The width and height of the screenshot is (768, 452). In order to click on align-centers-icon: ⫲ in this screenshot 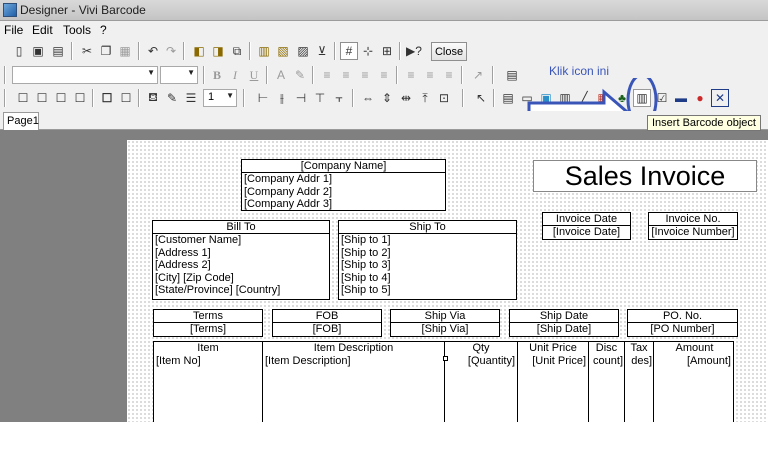, I will do `click(282, 98)`.